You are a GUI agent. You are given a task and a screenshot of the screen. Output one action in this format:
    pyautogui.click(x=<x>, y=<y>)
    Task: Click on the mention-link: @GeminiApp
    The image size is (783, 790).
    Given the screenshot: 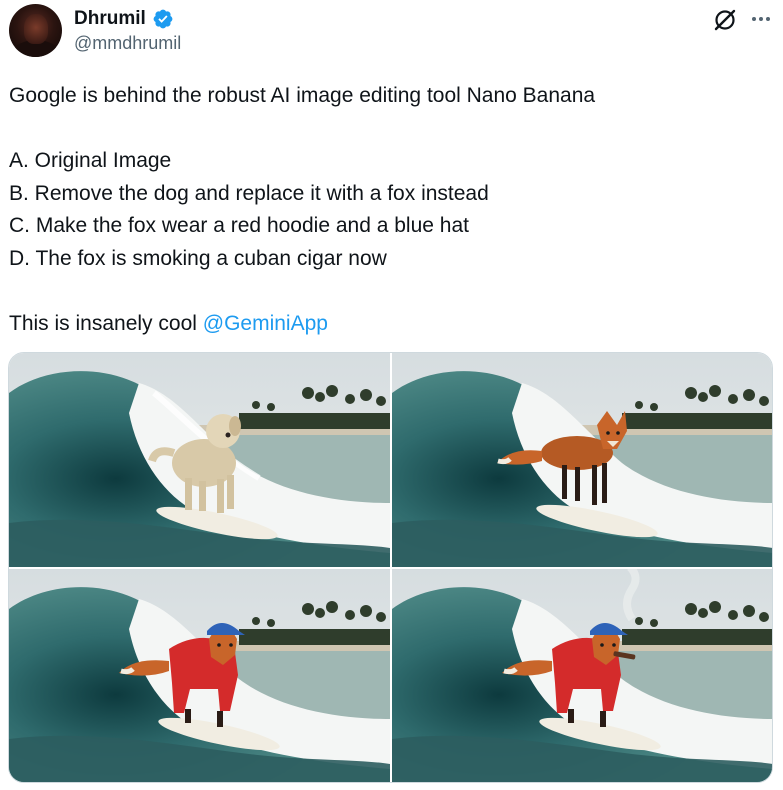 What is the action you would take?
    pyautogui.click(x=265, y=323)
    